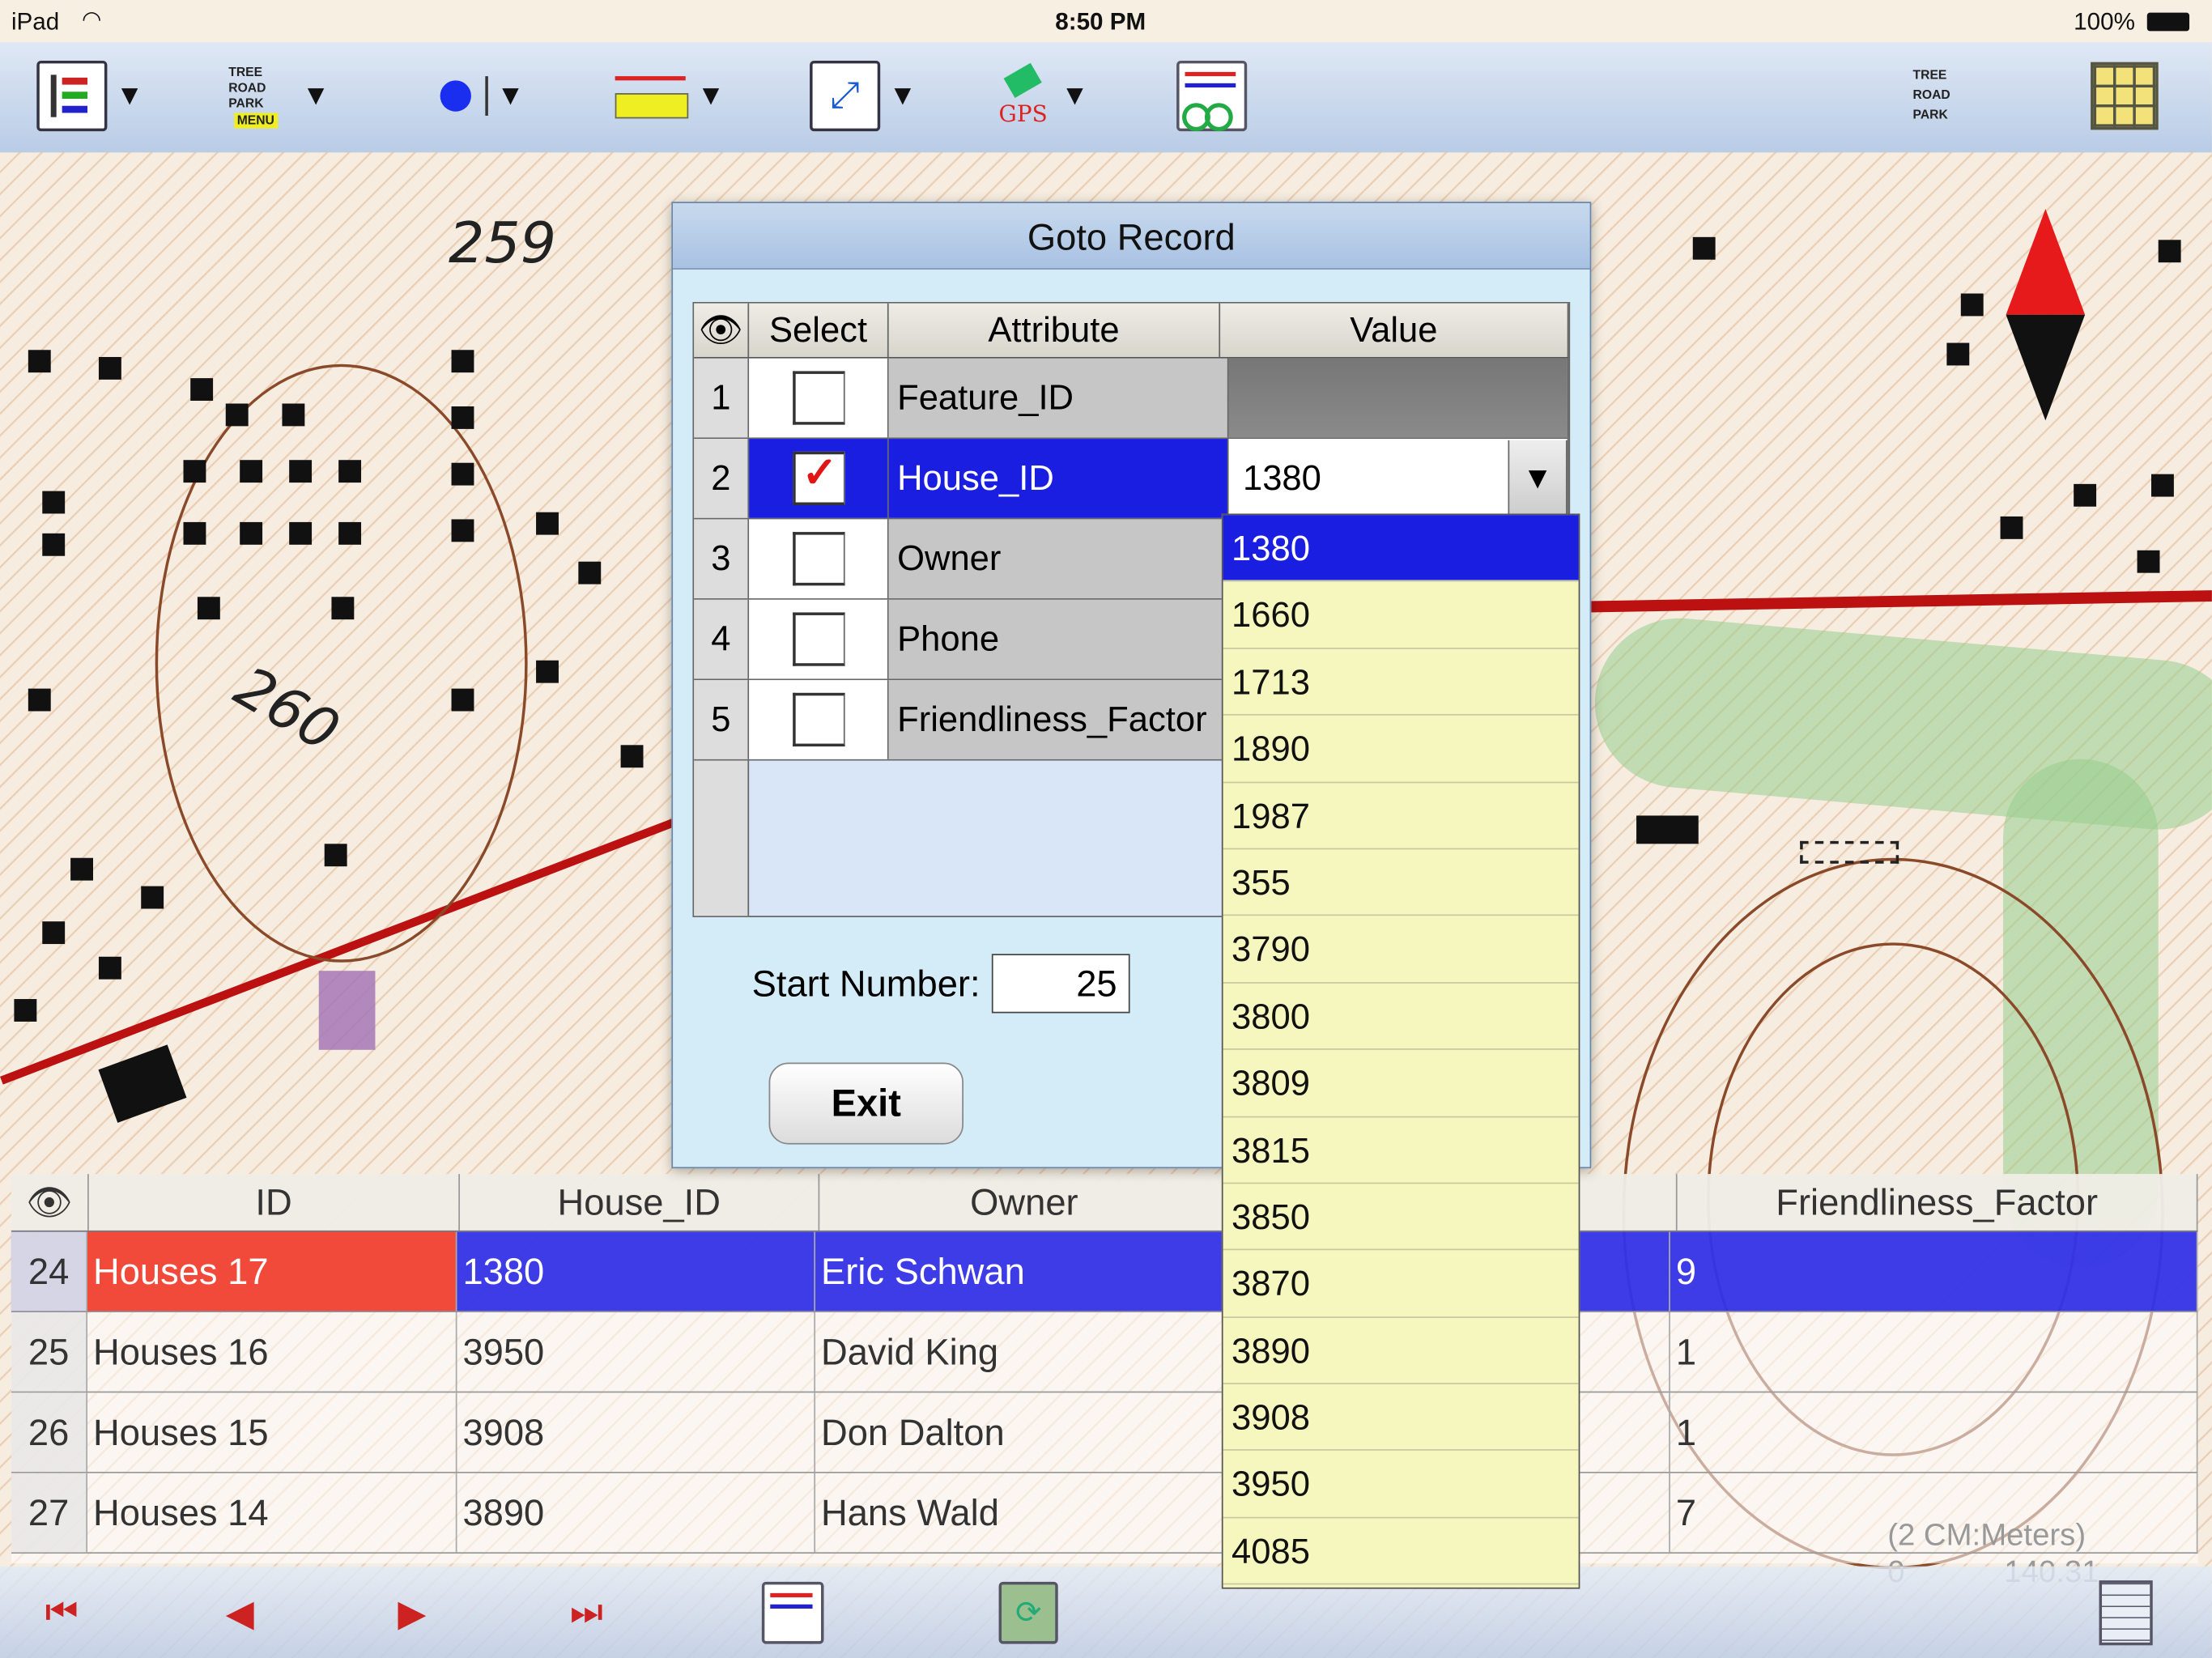 Image resolution: width=2212 pixels, height=1658 pixels. Describe the element at coordinates (1104, 1432) in the screenshot. I see `table-row: 26 Houses 15 3908 Don Dalton 1` at that location.